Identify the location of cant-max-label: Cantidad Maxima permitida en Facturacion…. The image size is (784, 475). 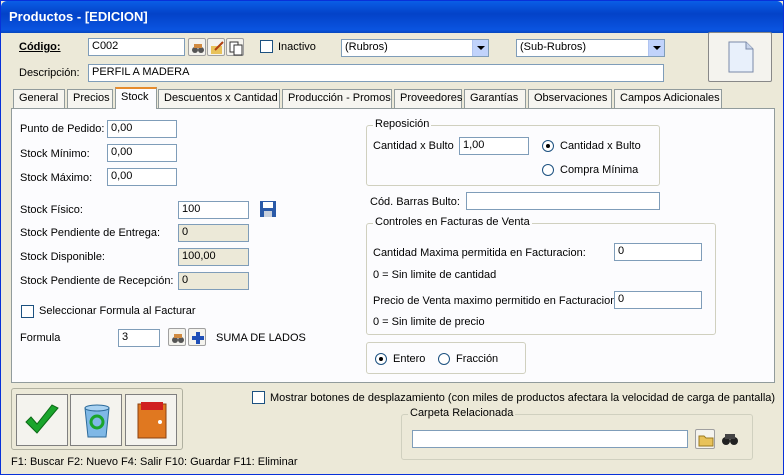
(479, 253).